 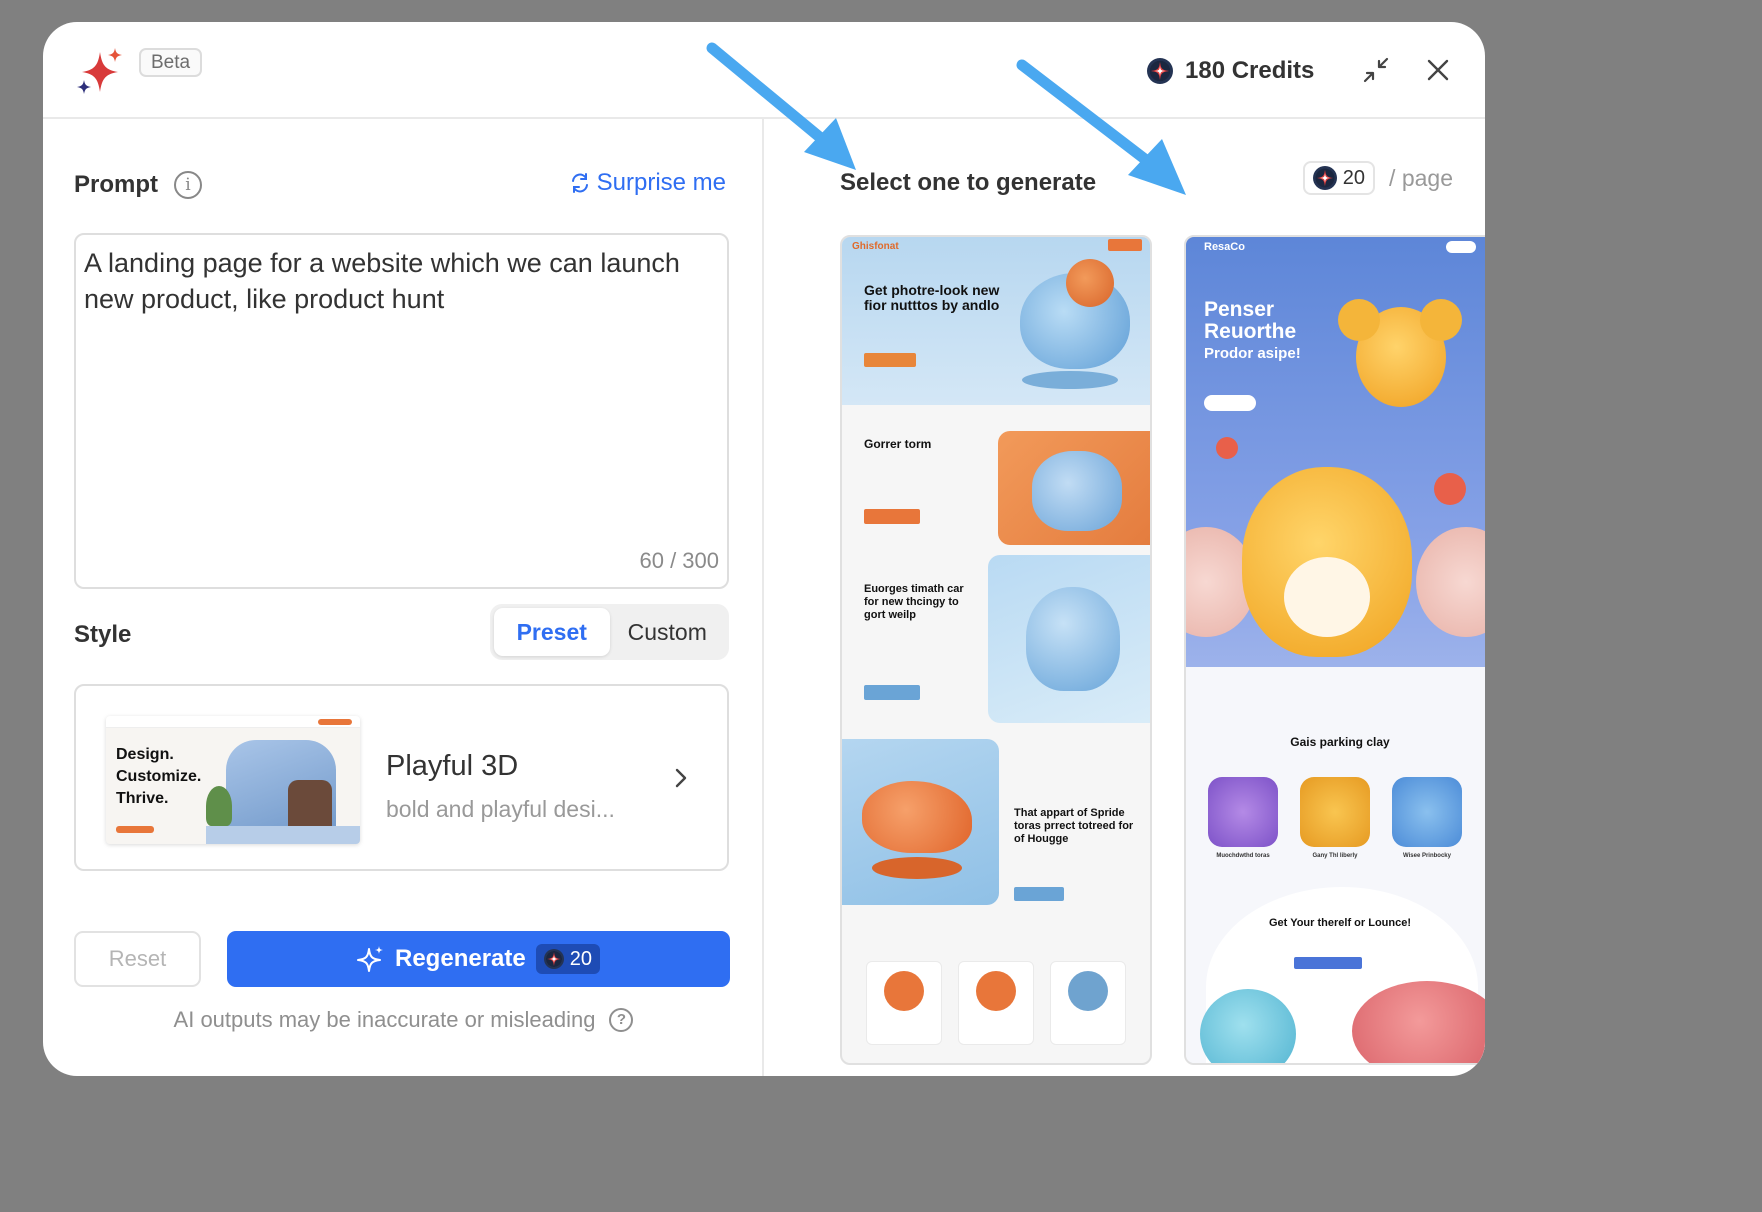 I want to click on beta-badge: Beta, so click(x=171, y=62).